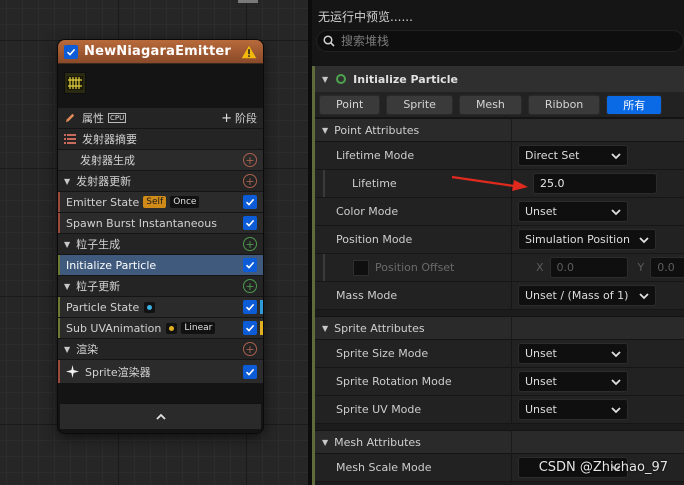 The height and width of the screenshot is (485, 684). What do you see at coordinates (160, 286) in the screenshot?
I see `particle-update-row: ▼ 粒子更新 +` at bounding box center [160, 286].